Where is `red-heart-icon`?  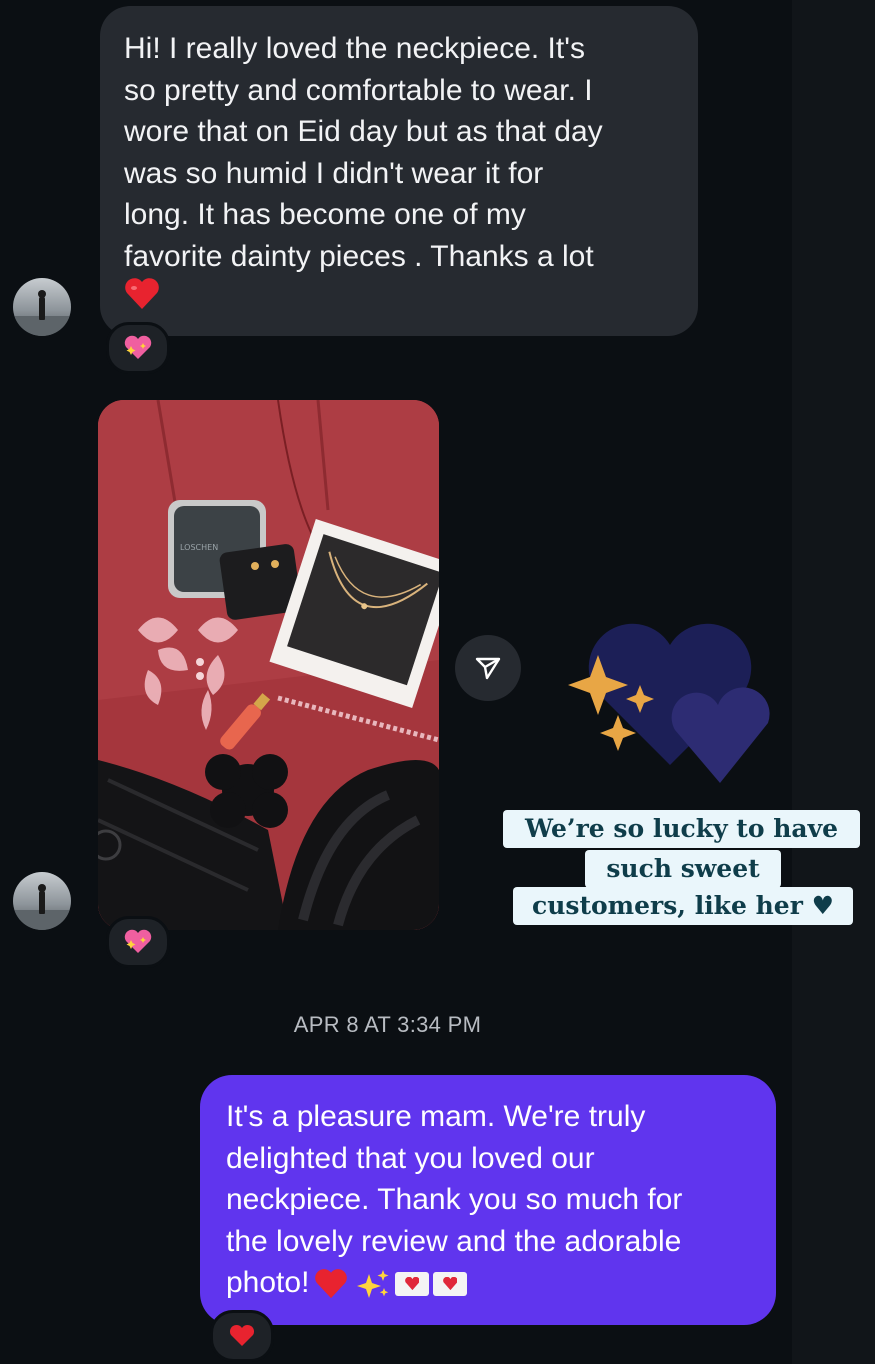 red-heart-icon is located at coordinates (242, 1335).